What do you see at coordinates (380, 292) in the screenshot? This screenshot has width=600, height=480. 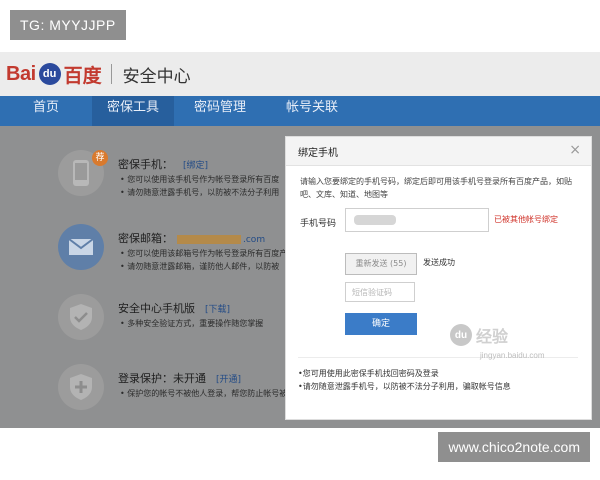 I see `sms-code-input: 短信验证码` at bounding box center [380, 292].